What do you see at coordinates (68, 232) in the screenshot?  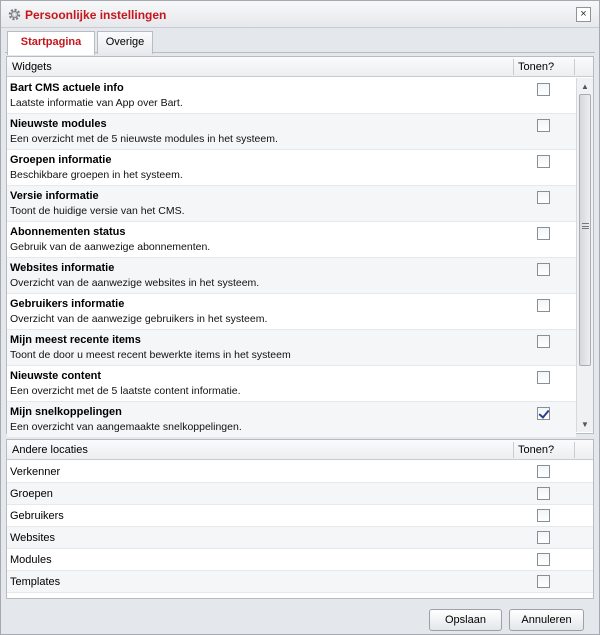 I see `widget-title: Abonnementen status` at bounding box center [68, 232].